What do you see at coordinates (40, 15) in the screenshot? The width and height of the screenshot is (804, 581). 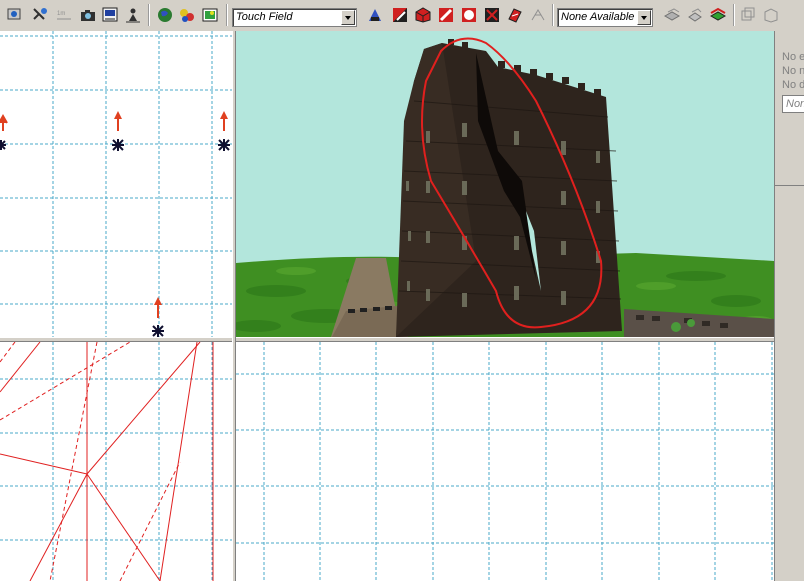 I see `measure-icon` at bounding box center [40, 15].